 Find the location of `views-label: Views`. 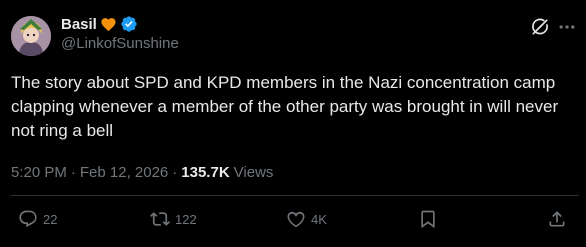

views-label: Views is located at coordinates (253, 172).